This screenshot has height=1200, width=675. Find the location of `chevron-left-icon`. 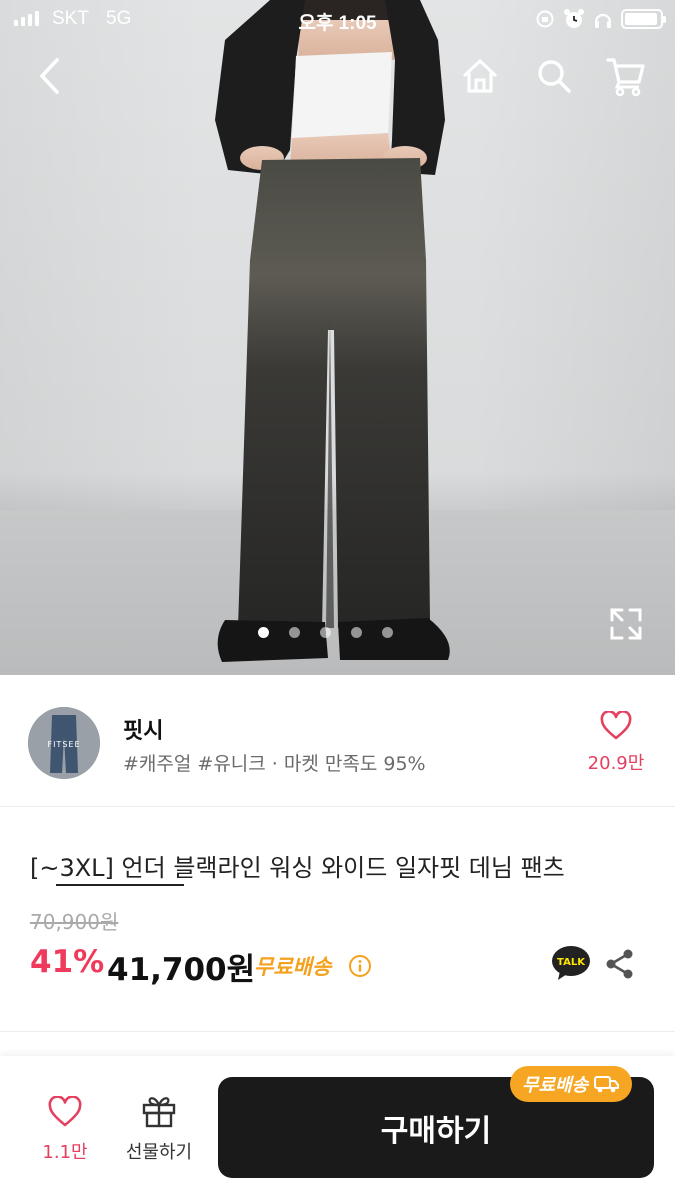

chevron-left-icon is located at coordinates (49, 76).